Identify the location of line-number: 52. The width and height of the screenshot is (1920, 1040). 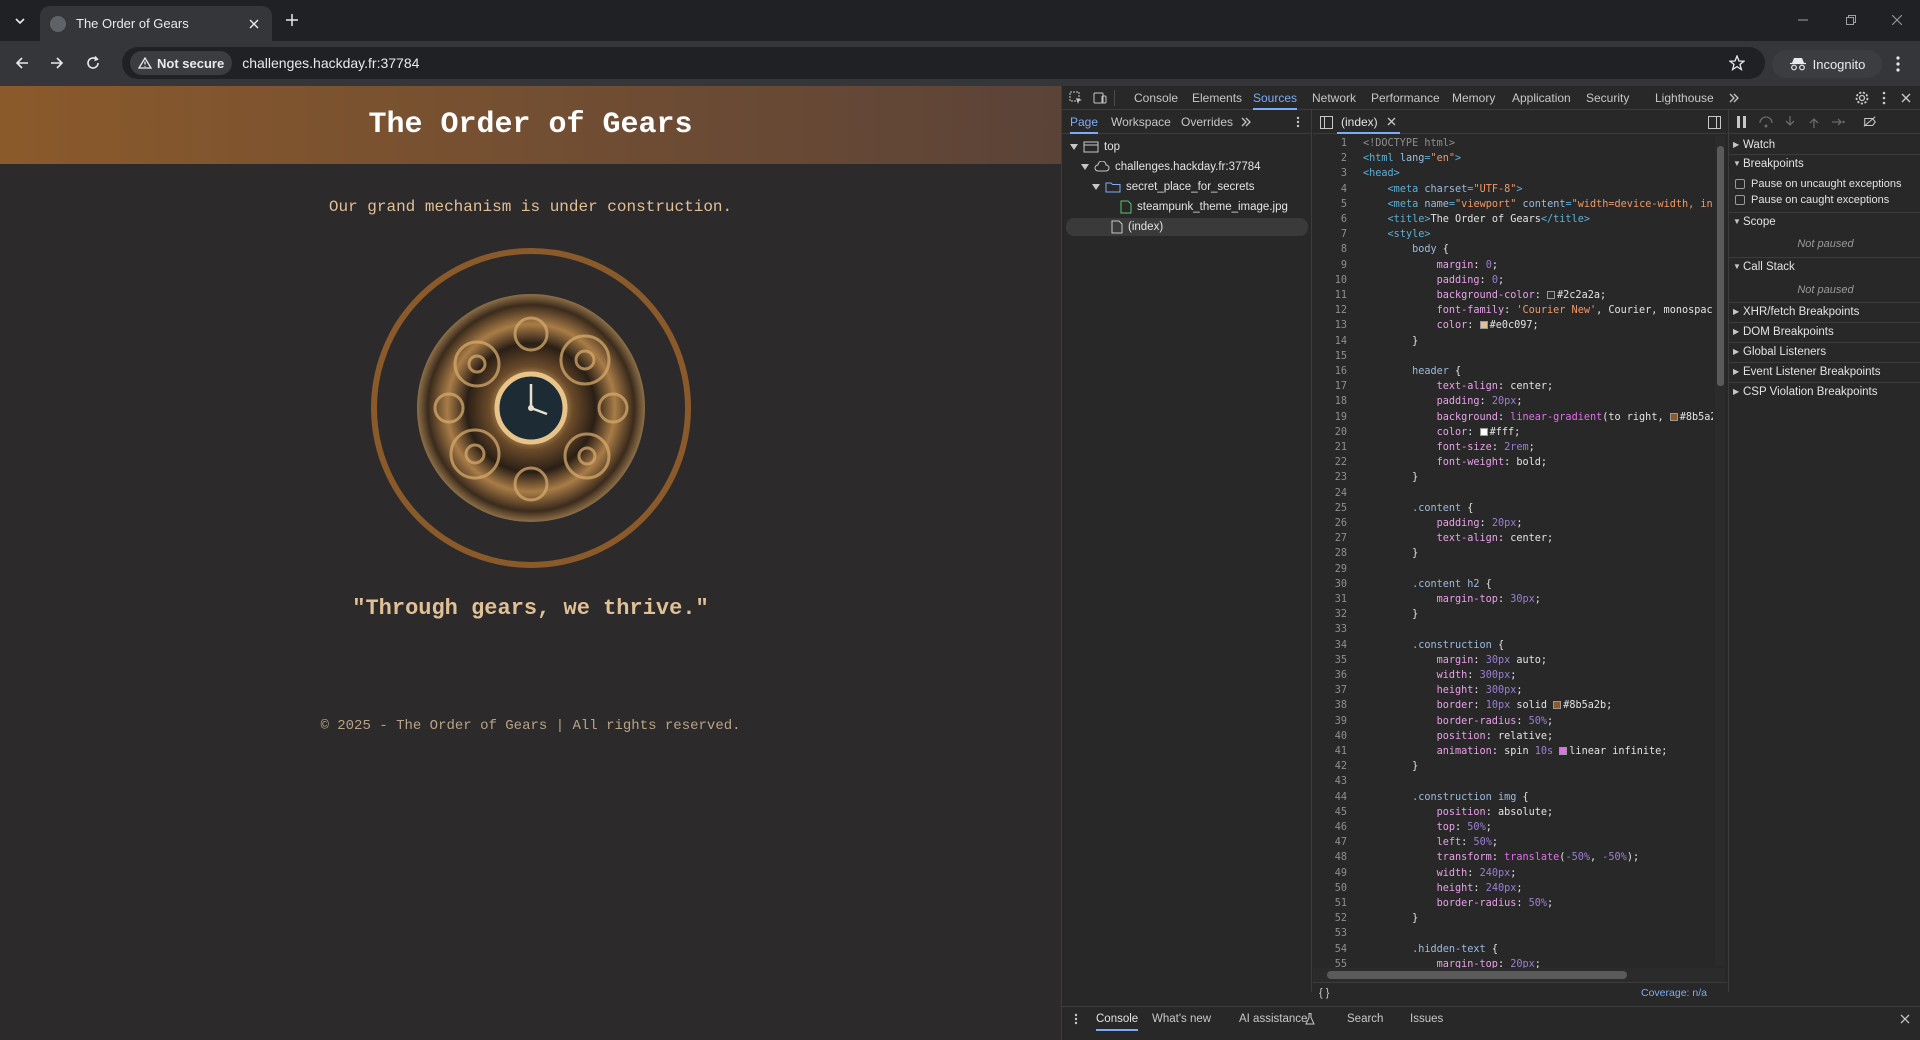
(1330, 918).